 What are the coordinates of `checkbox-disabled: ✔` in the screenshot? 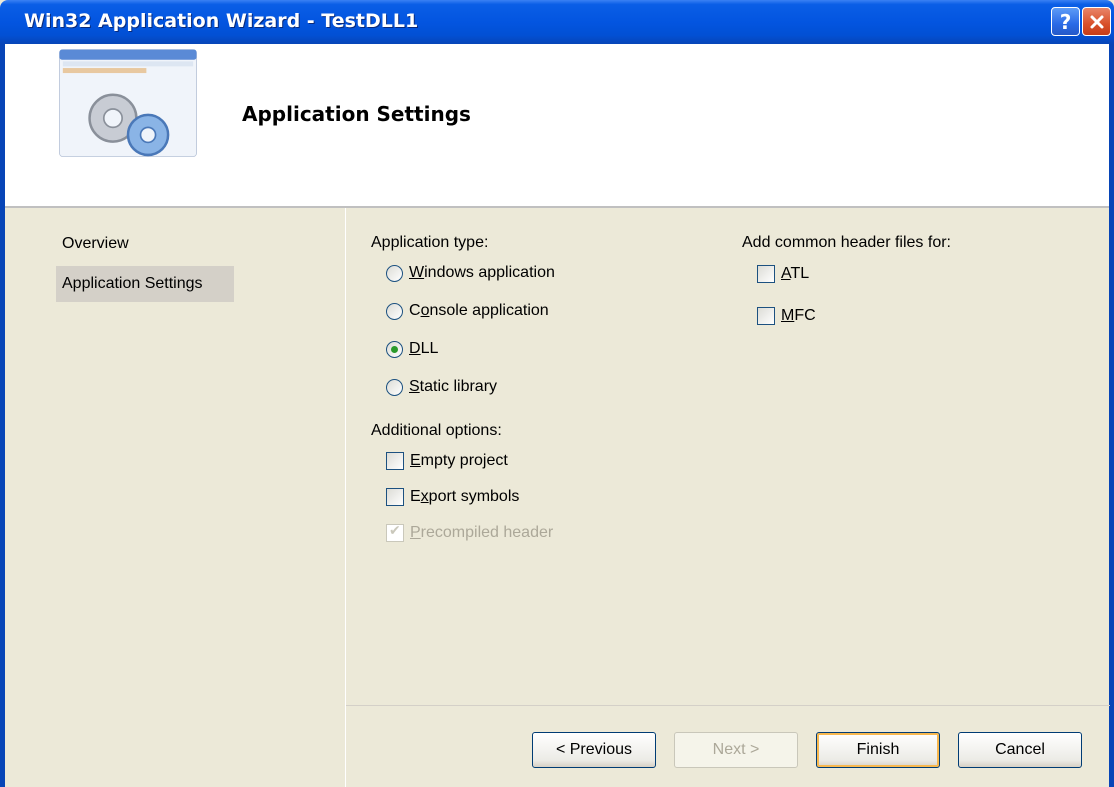 It's located at (395, 532).